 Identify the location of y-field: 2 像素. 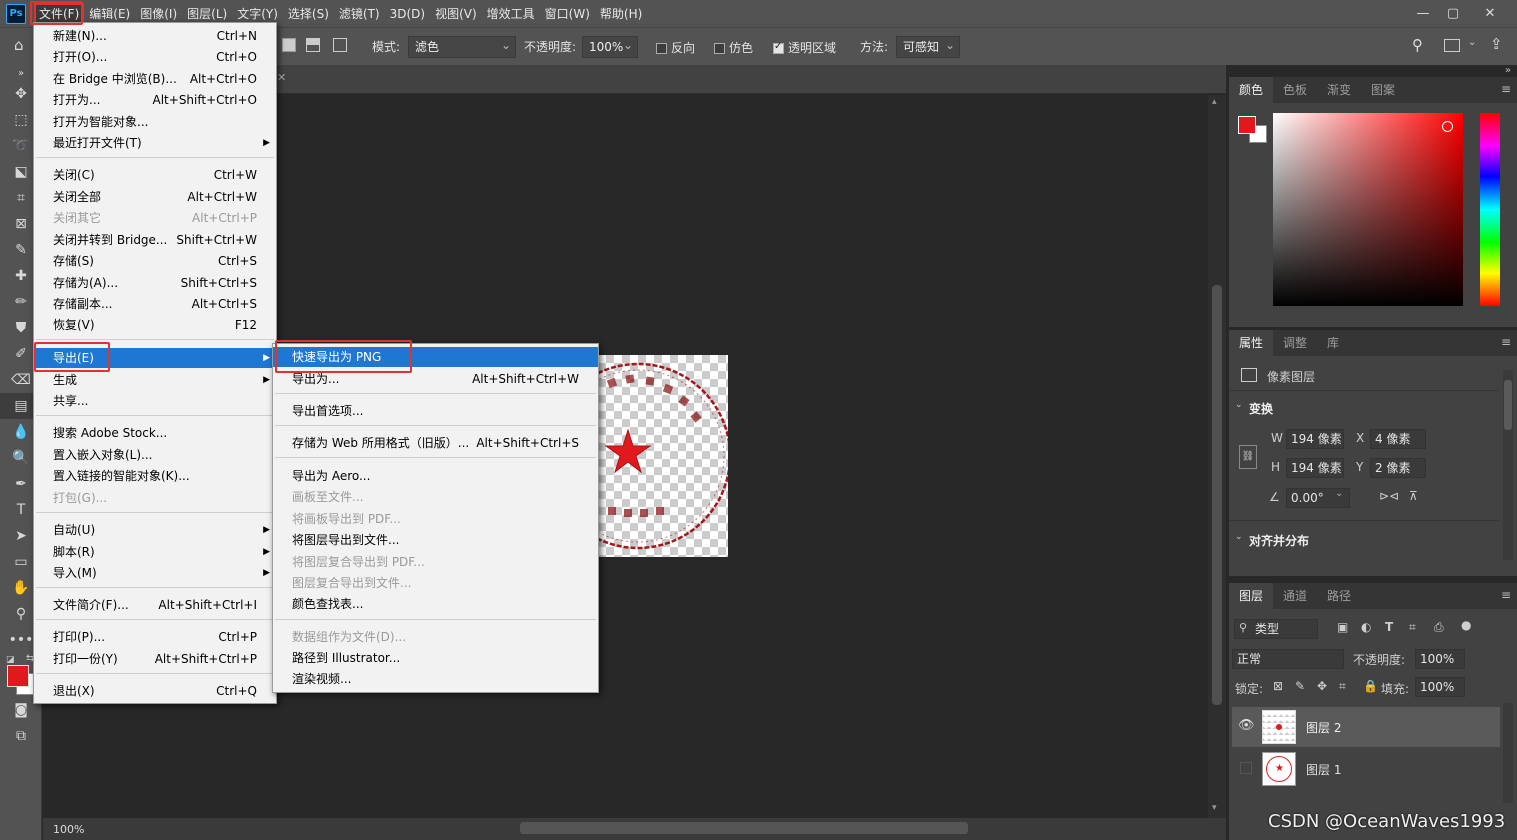
(1398, 468).